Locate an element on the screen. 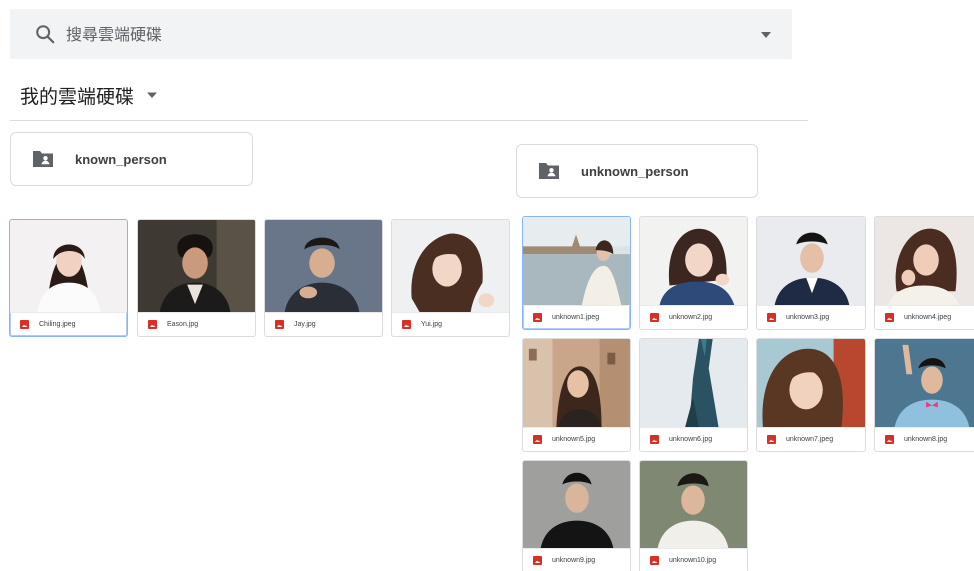  file-caption: Chiling.jpeg is located at coordinates (68, 324).